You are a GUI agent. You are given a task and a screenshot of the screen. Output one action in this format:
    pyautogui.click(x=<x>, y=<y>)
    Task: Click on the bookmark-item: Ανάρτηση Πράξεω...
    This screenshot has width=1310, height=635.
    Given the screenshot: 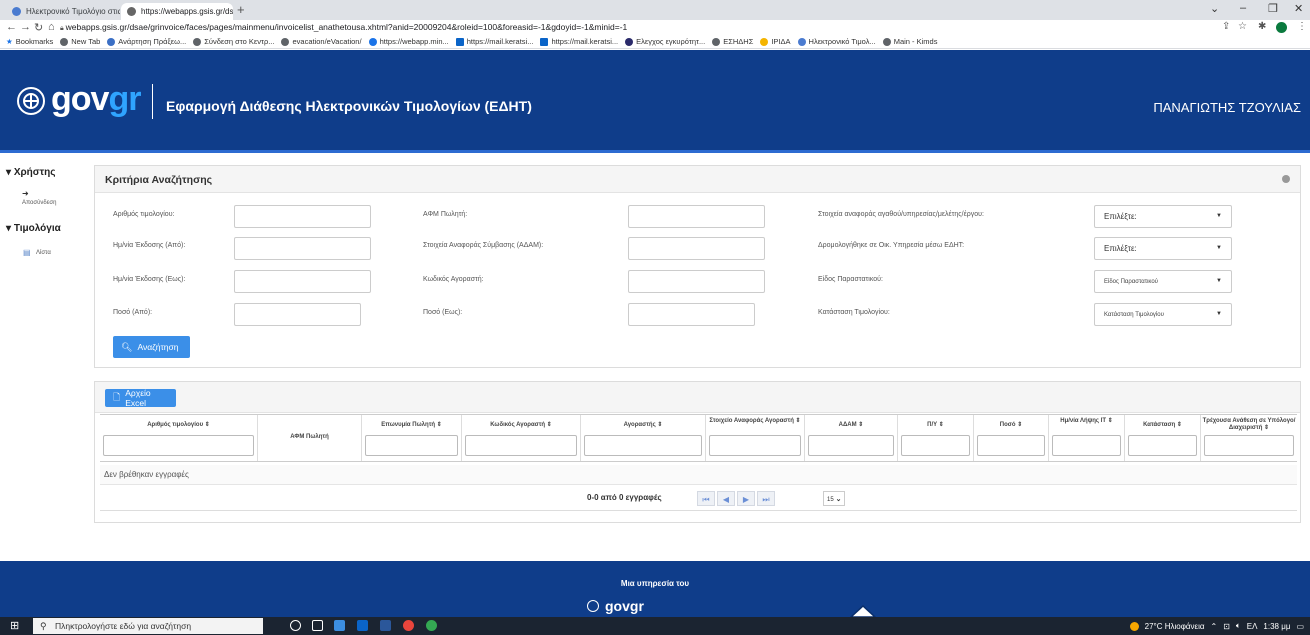 What is the action you would take?
    pyautogui.click(x=146, y=41)
    